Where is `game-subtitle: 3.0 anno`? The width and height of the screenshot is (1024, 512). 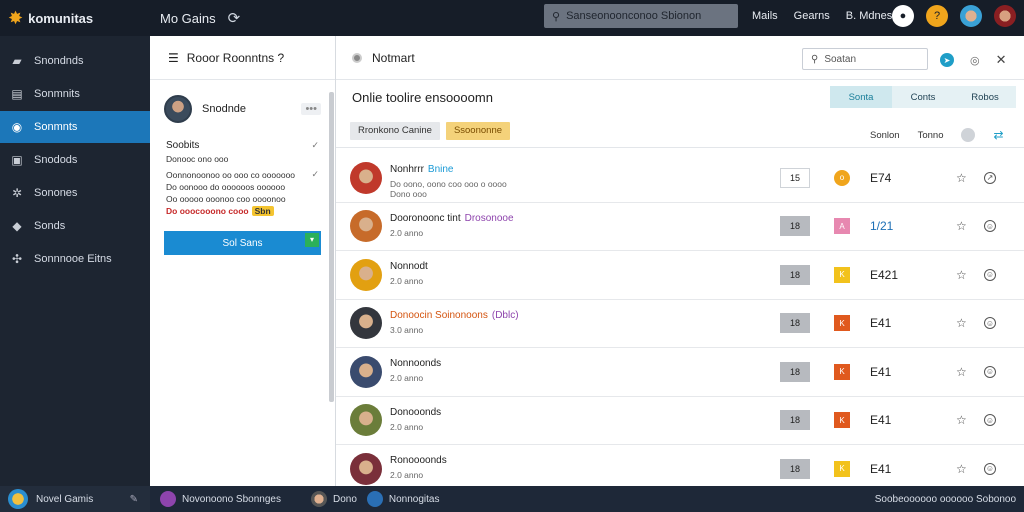 game-subtitle: 3.0 anno is located at coordinates (406, 330).